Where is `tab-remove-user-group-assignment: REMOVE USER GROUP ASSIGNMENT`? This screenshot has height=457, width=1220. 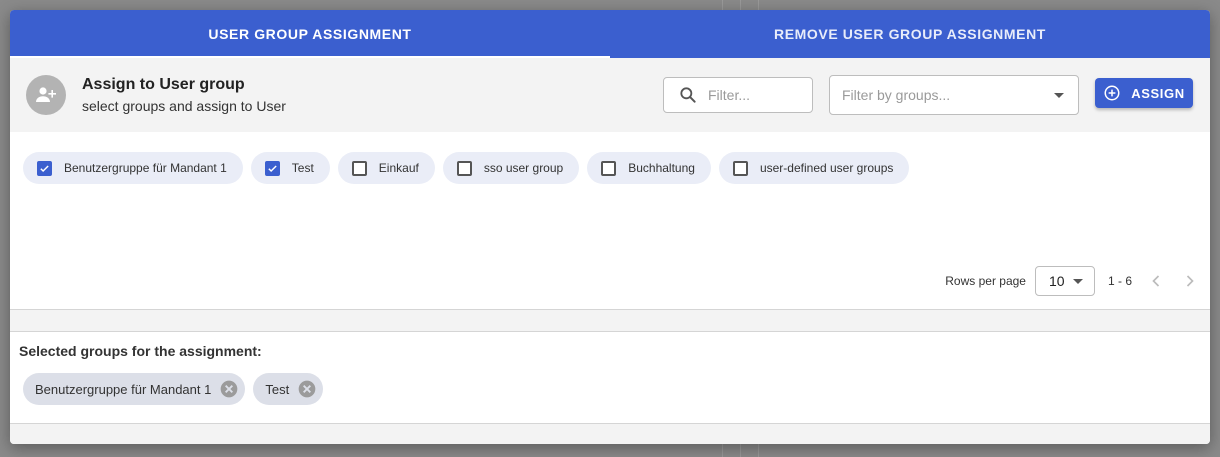 tab-remove-user-group-assignment: REMOVE USER GROUP ASSIGNMENT is located at coordinates (910, 34).